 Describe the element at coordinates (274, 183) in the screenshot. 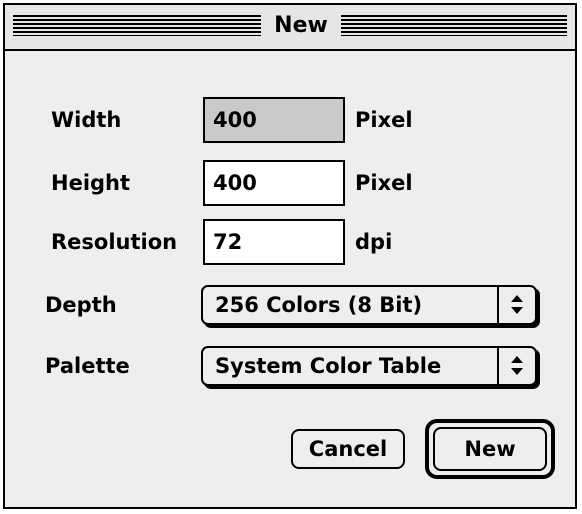

I see `height-input` at that location.